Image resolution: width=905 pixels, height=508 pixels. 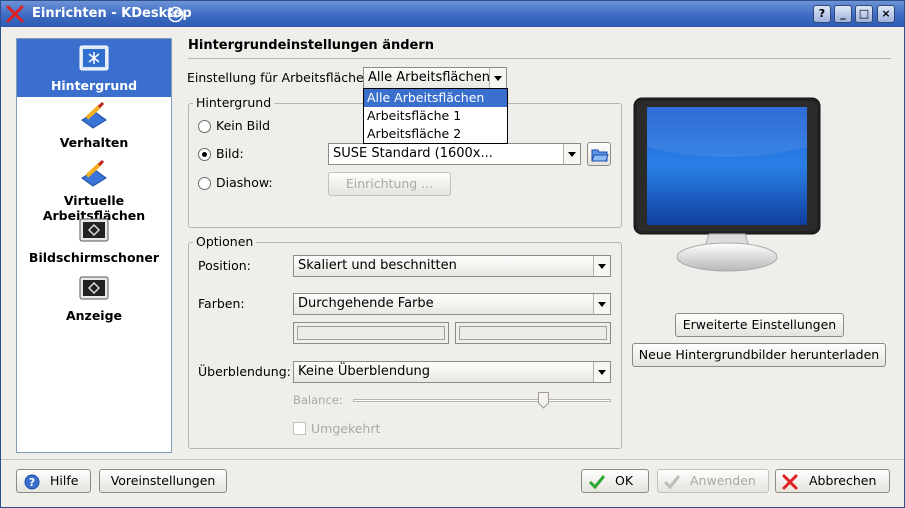 I want to click on reverse-label: Umgekehrt, so click(x=346, y=428).